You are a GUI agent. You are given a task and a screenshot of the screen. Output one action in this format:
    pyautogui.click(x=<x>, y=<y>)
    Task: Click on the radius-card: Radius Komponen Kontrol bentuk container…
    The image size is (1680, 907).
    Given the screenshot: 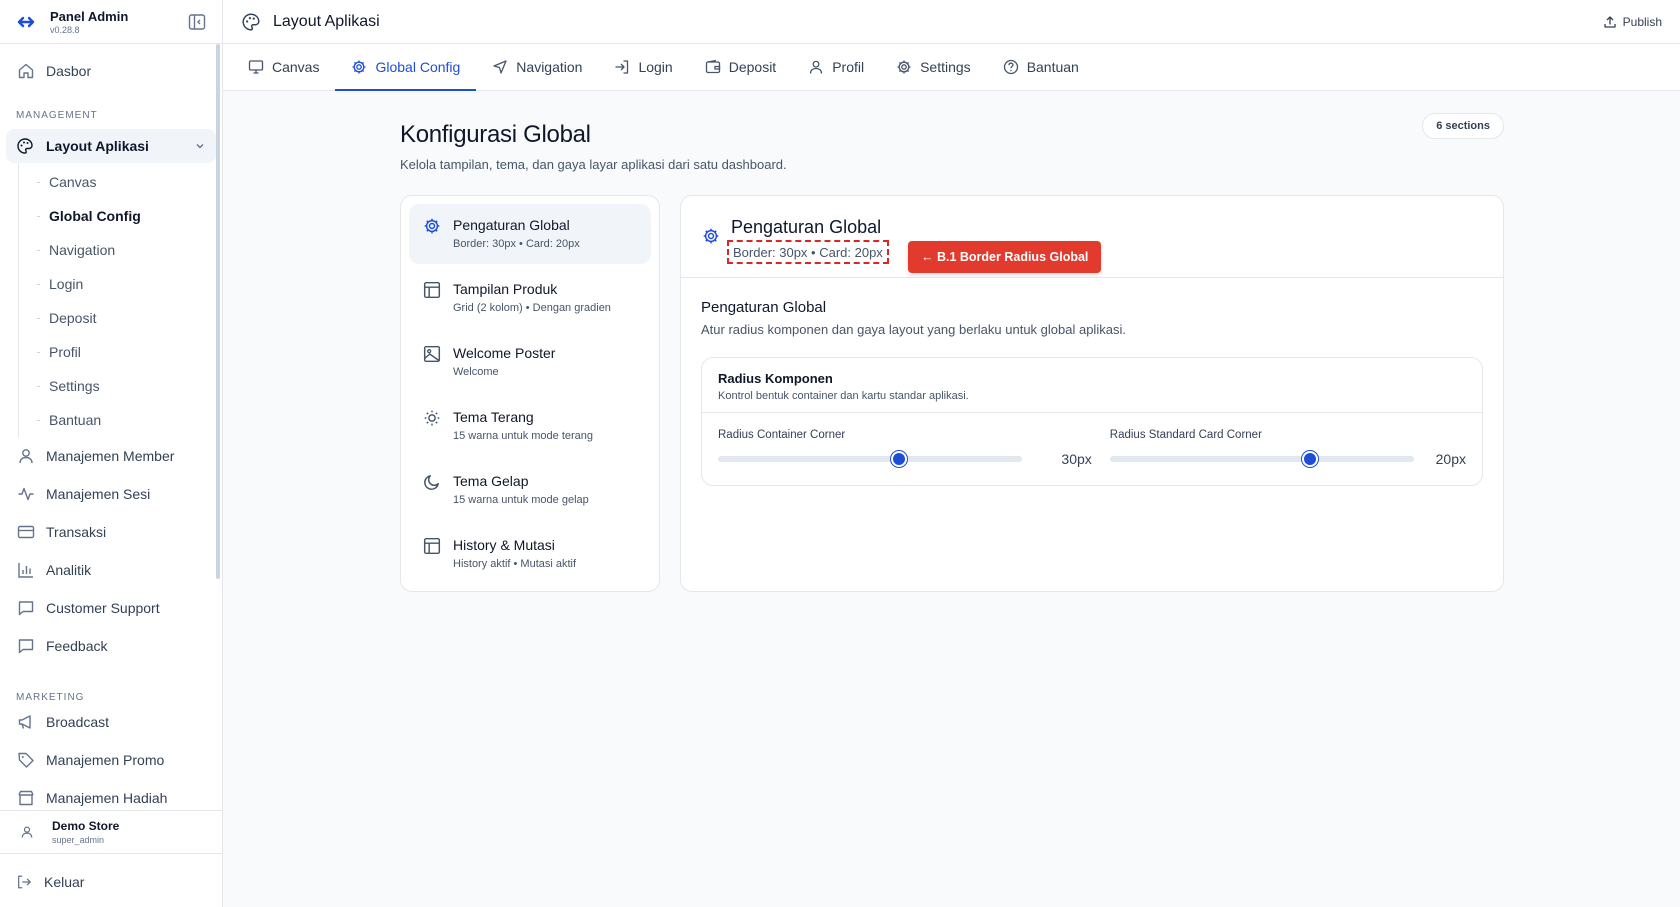 What is the action you would take?
    pyautogui.click(x=1092, y=421)
    